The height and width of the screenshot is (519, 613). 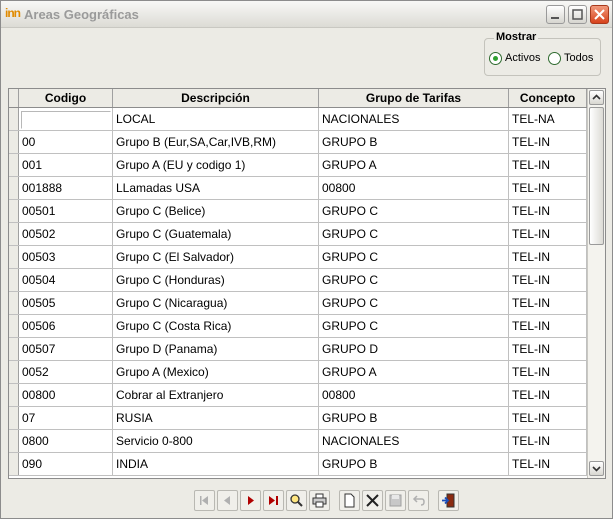 What do you see at coordinates (216, 349) in the screenshot?
I see `cell-descripcion: Grupo D (Panama)` at bounding box center [216, 349].